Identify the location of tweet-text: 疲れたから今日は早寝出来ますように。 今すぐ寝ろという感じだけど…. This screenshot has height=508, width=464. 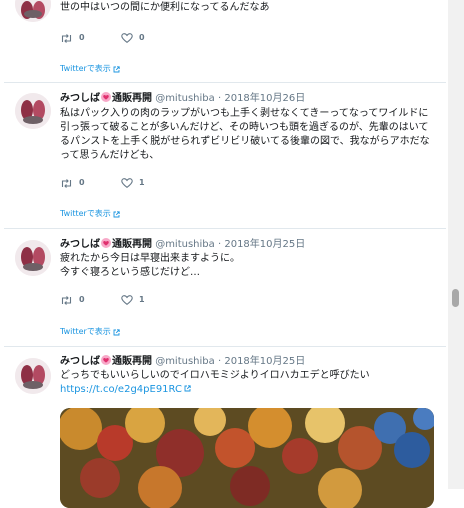
(150, 265).